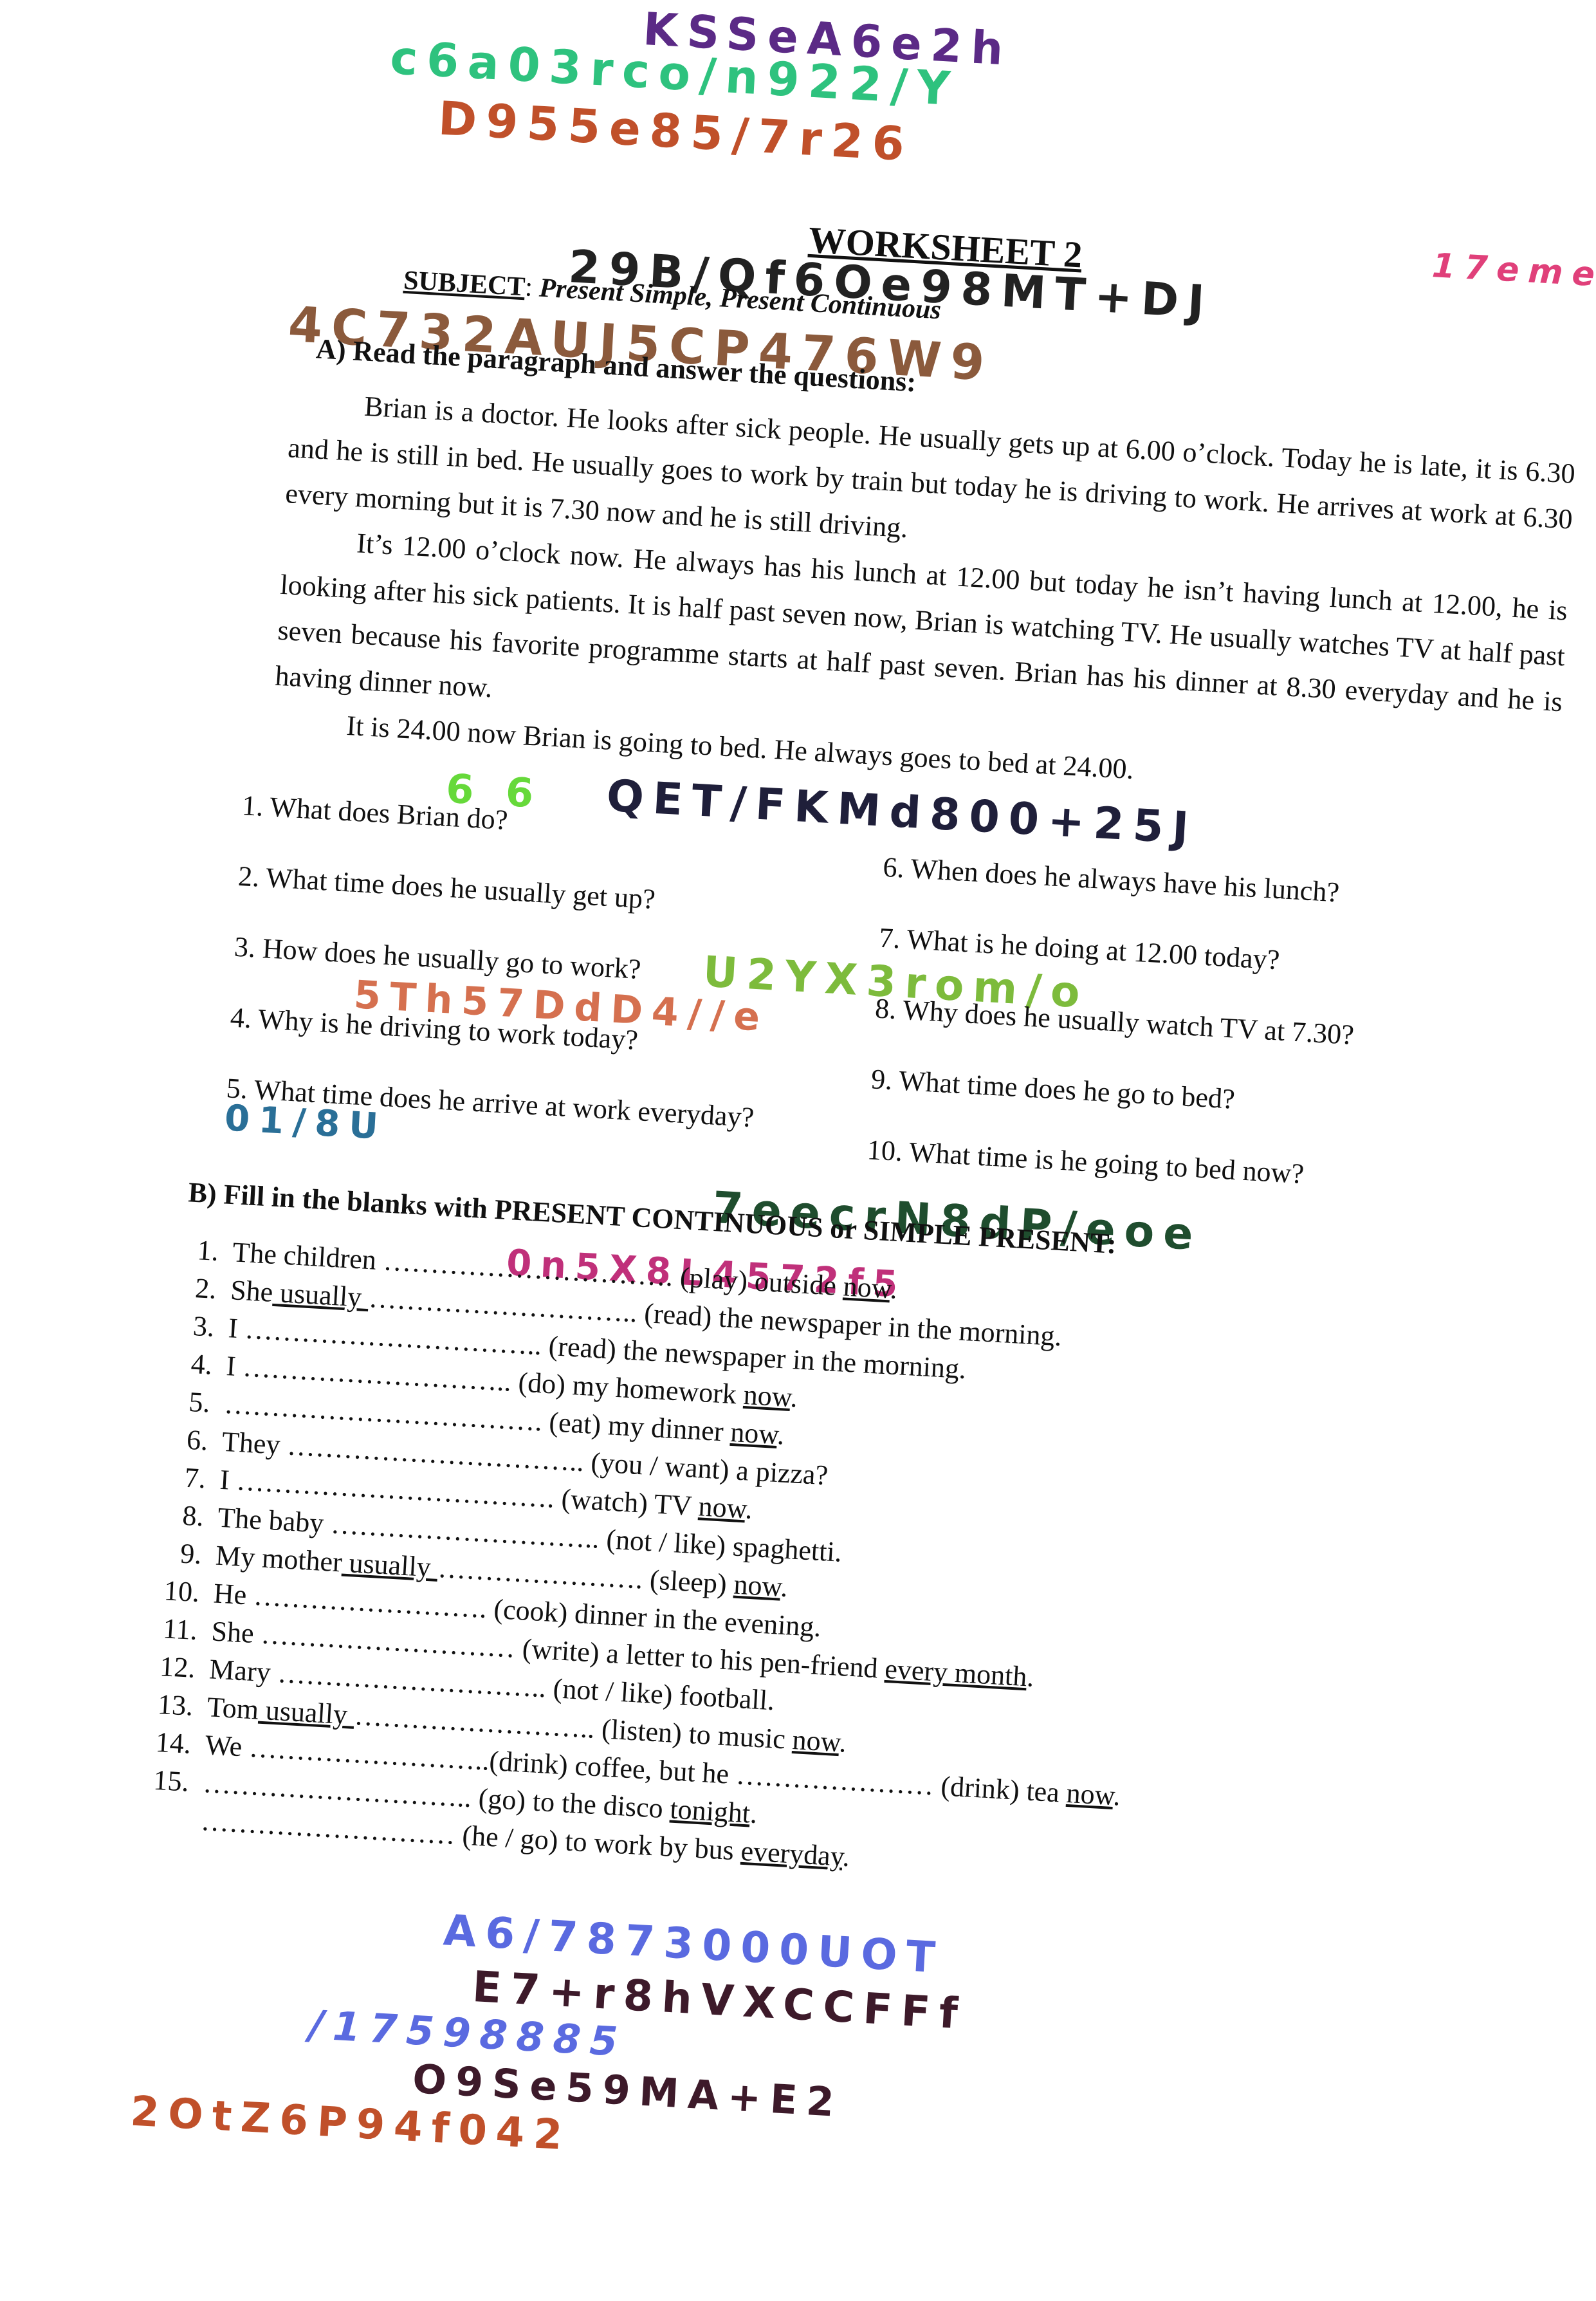 Image resolution: width=1596 pixels, height=2301 pixels. I want to click on question-9: 9. What time does he go to bed?, so click(1053, 1089).